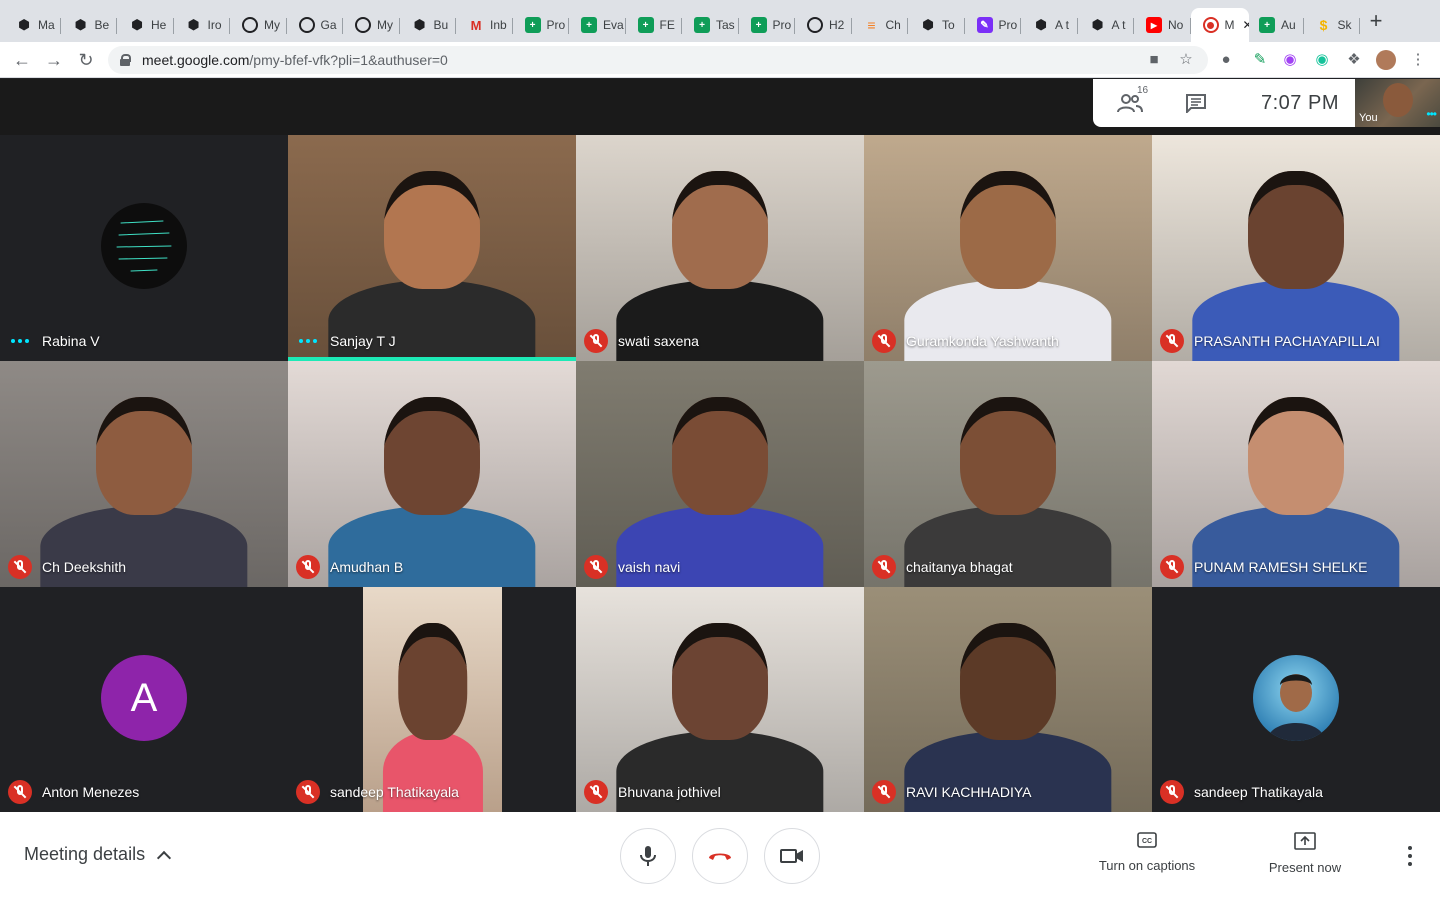  I want to click on camera-permission-icon: ■, so click(1154, 60).